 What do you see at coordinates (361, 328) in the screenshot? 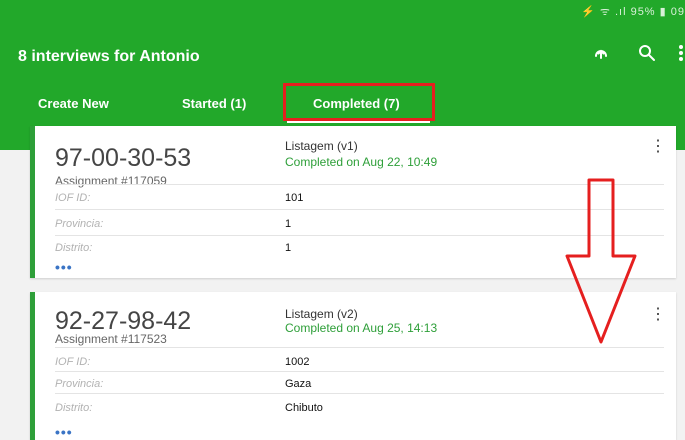
I see `completion-date: Completed on Aug 25, 14:13` at bounding box center [361, 328].